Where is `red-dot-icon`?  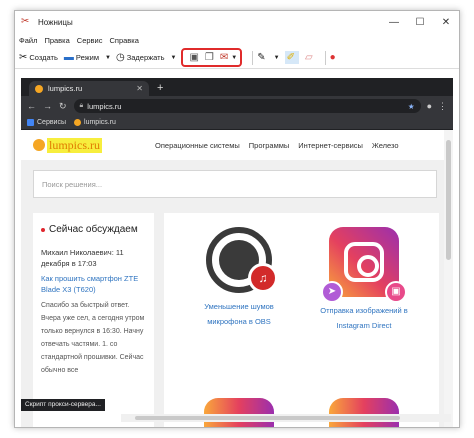
red-dot-icon is located at coordinates (43, 229).